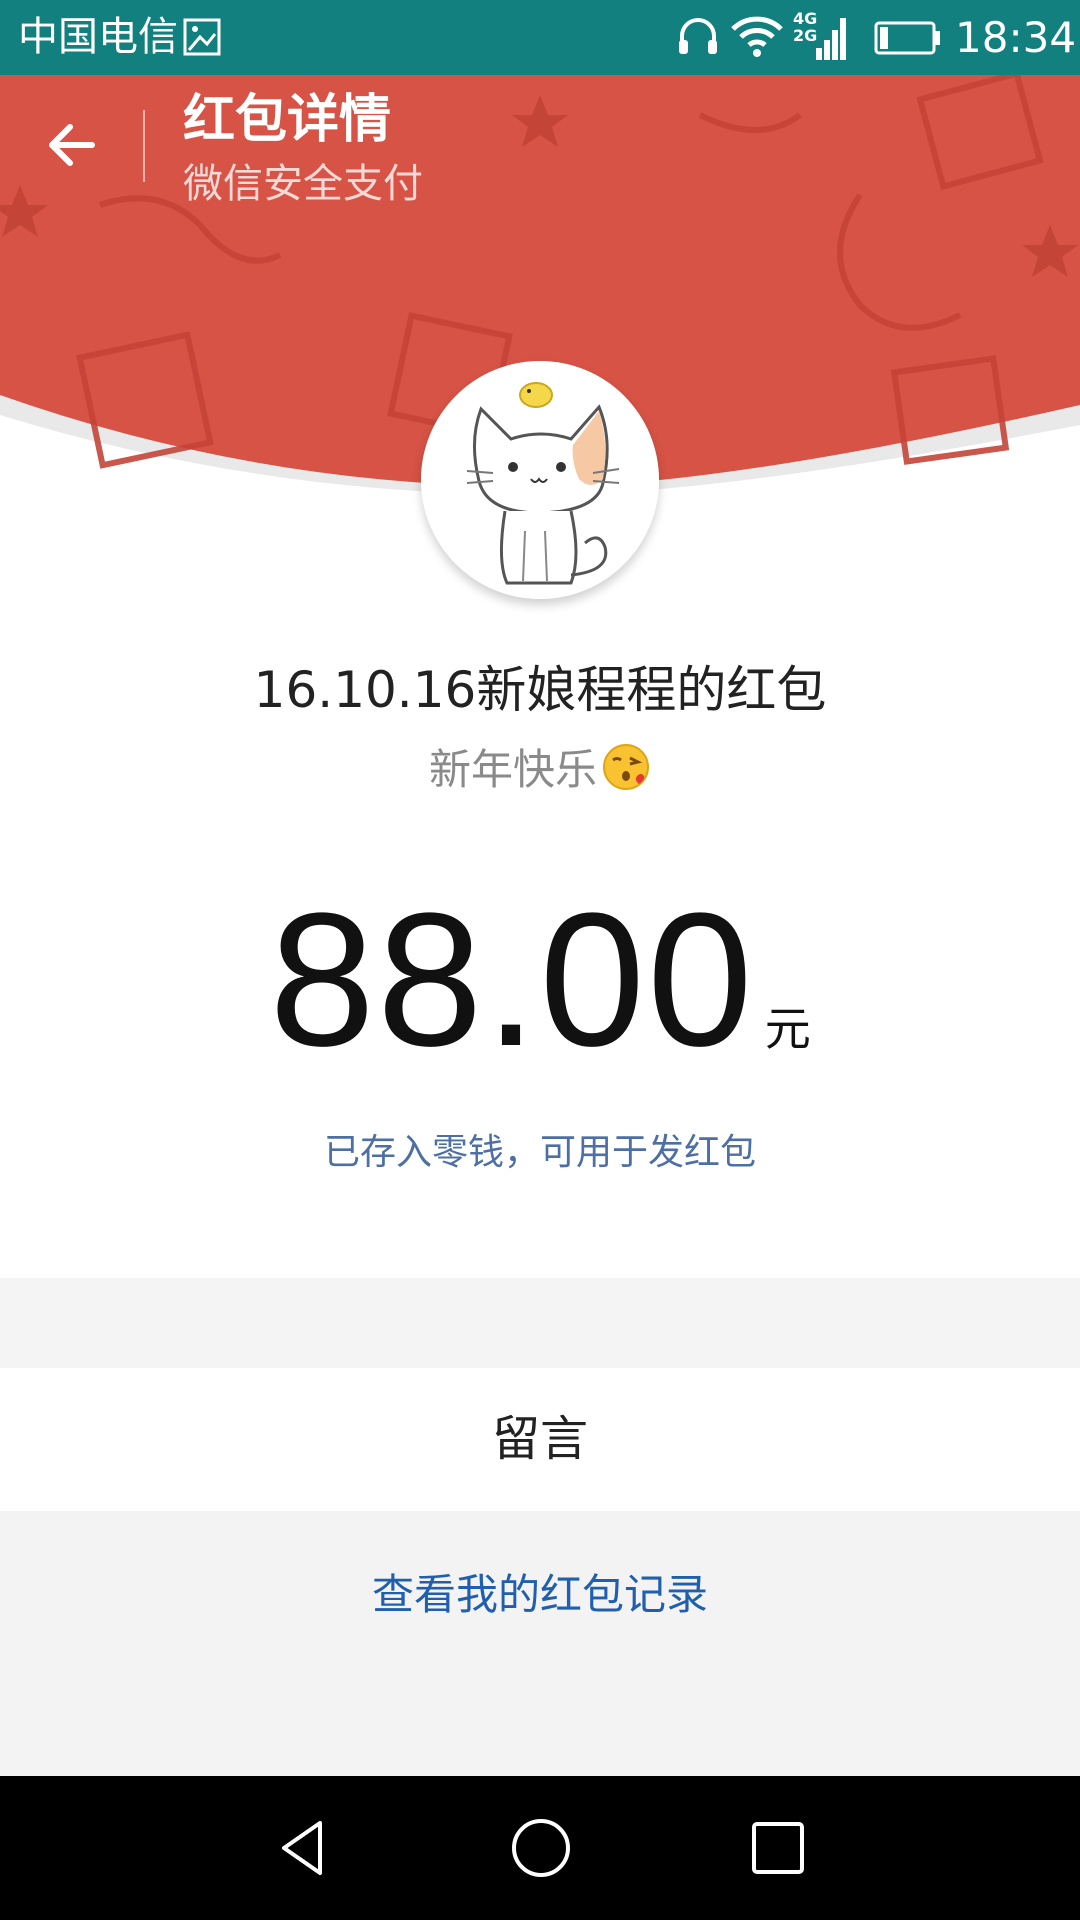 The width and height of the screenshot is (1080, 1920). What do you see at coordinates (778, 1848) in the screenshot?
I see `nav-recent-icon` at bounding box center [778, 1848].